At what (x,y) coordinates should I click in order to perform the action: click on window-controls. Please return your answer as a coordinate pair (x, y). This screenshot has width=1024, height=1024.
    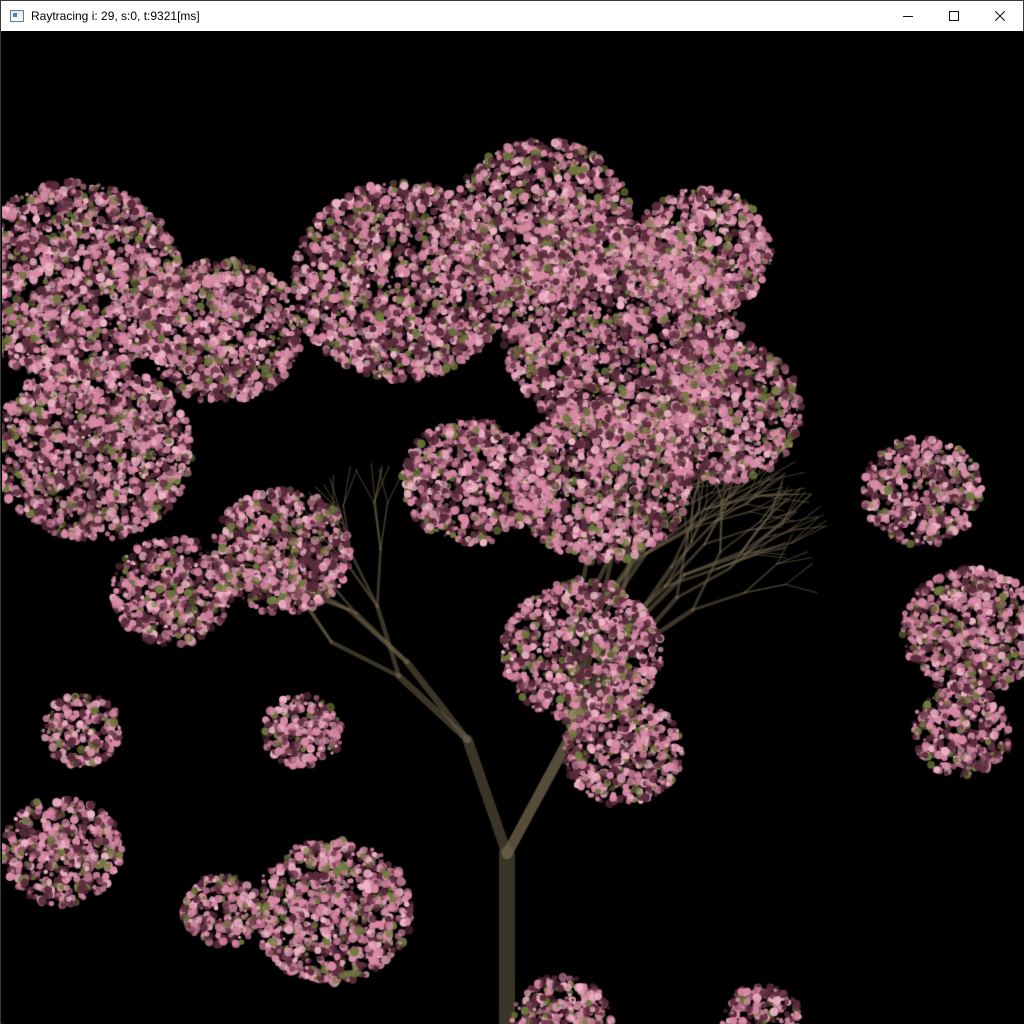
    Looking at the image, I should click on (954, 16).